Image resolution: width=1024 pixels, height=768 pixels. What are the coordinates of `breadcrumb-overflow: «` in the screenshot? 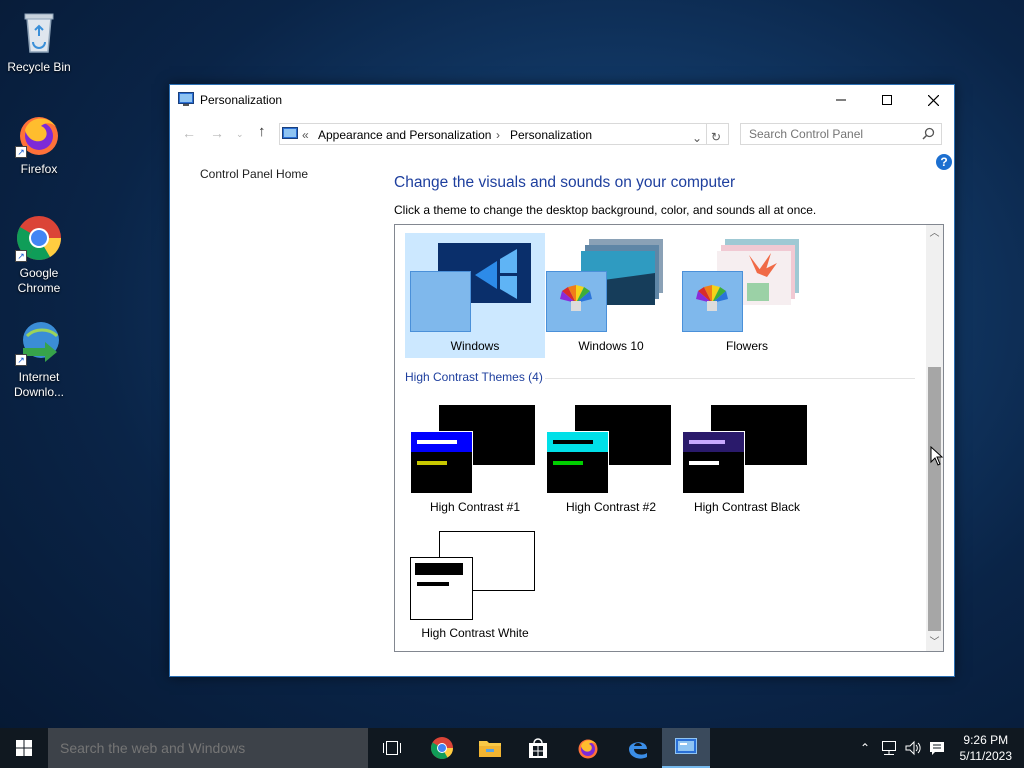 It's located at (305, 135).